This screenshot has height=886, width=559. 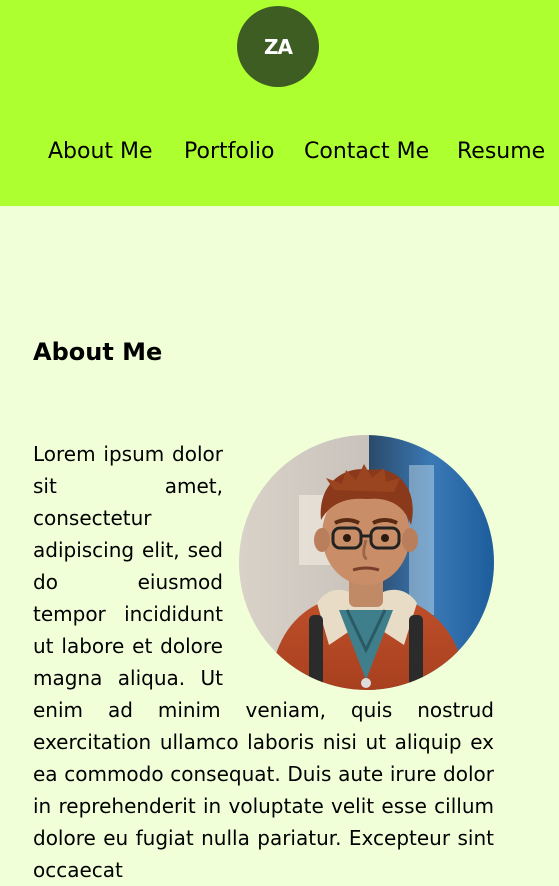 I want to click on logo: ZA, so click(x=278, y=46).